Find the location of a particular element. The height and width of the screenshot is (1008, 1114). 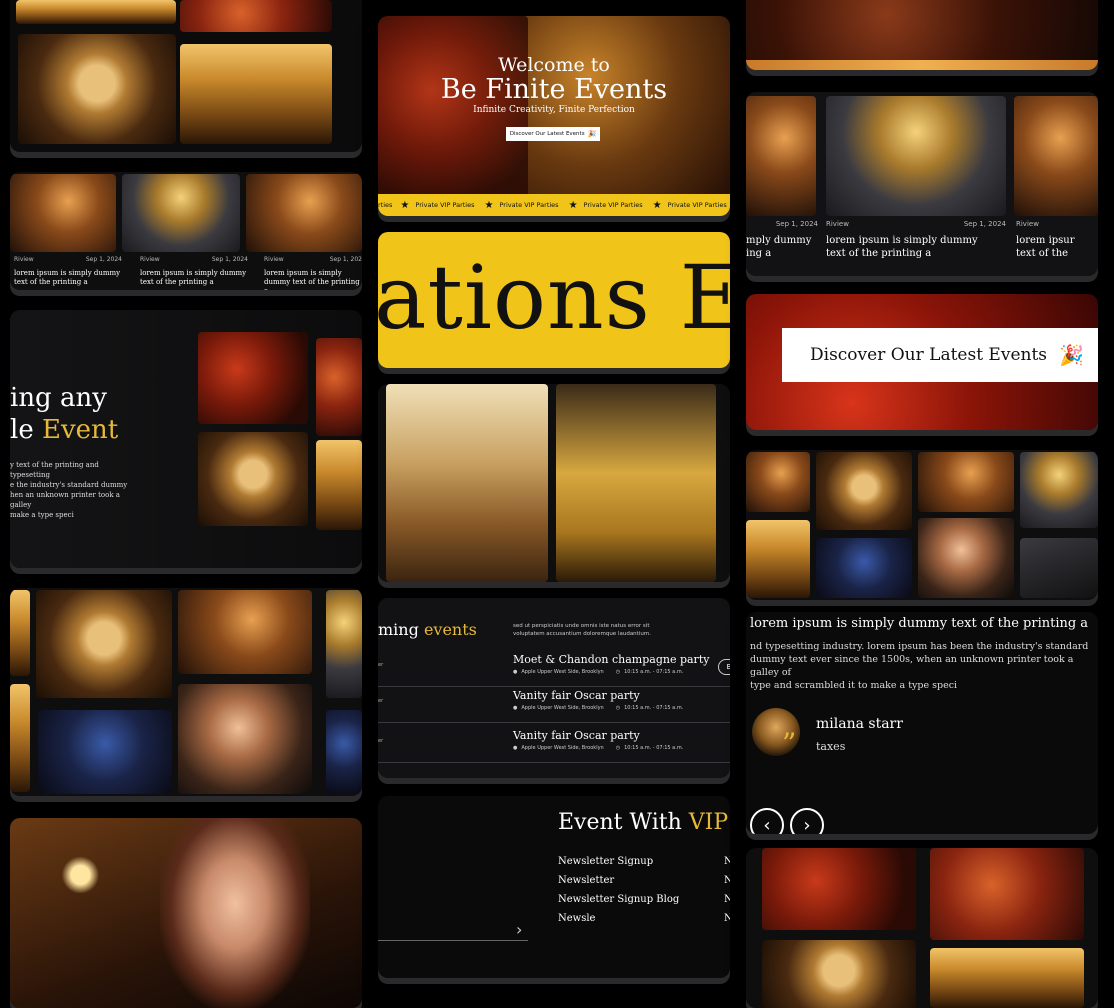

party-popper-icon: 🎉 is located at coordinates (1071, 355).